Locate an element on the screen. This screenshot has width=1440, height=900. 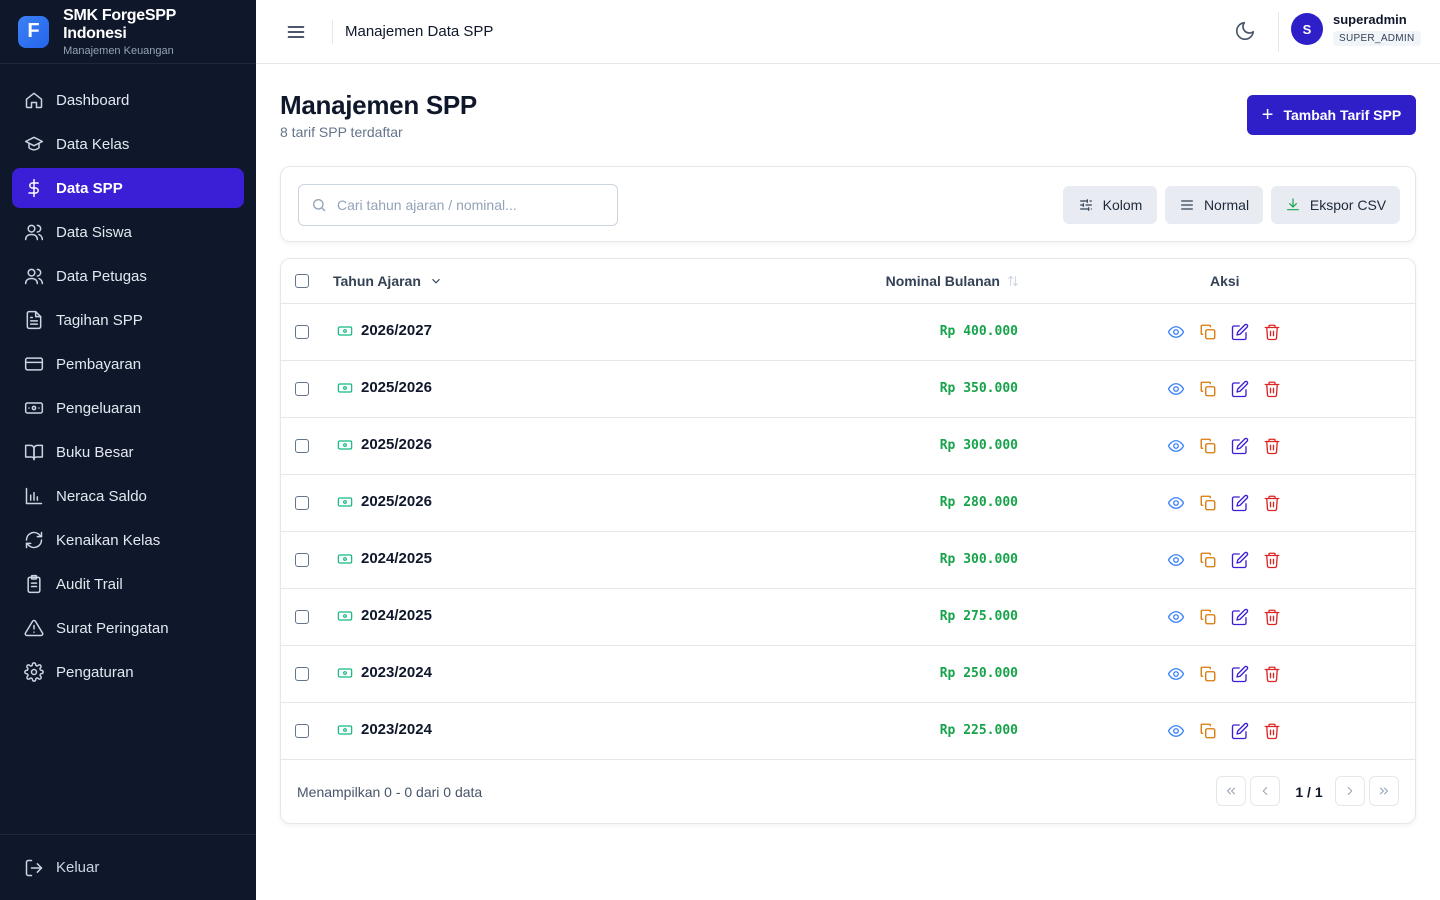
chevron-right-icon is located at coordinates (1350, 791).